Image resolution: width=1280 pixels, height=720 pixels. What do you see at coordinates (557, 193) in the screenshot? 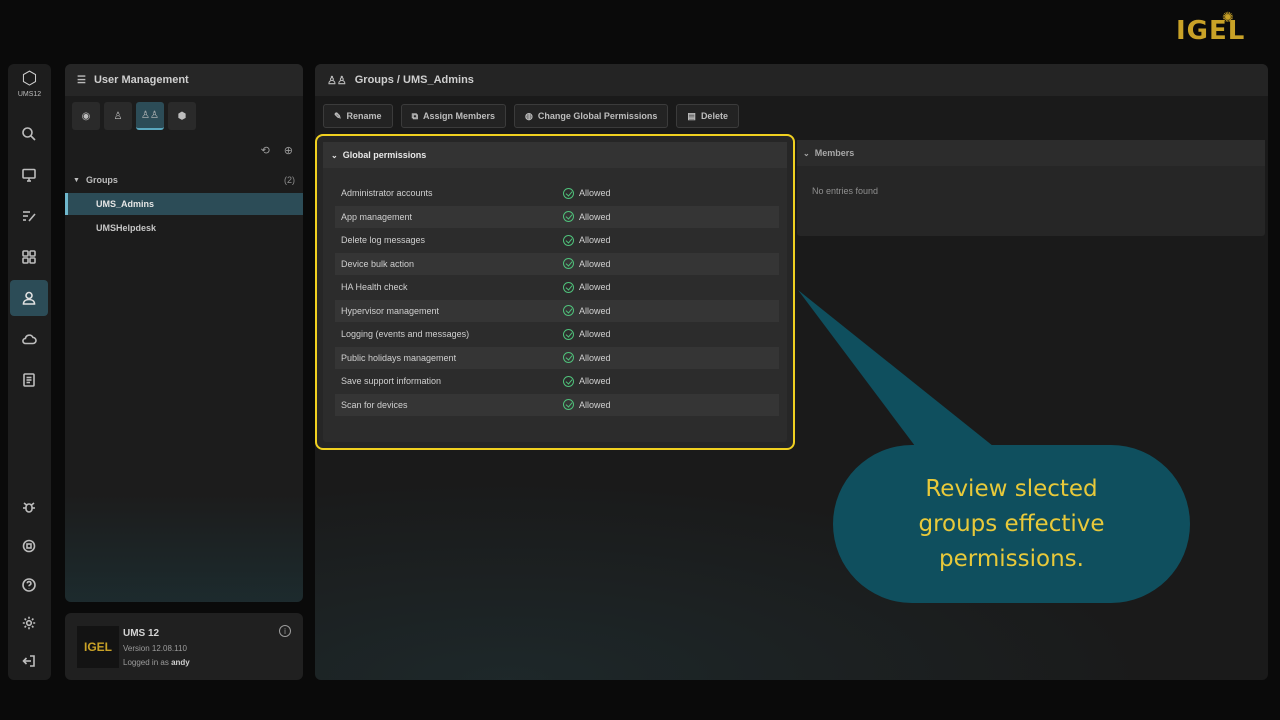
I see `permission-row: Administrator accounts Allowed` at bounding box center [557, 193].